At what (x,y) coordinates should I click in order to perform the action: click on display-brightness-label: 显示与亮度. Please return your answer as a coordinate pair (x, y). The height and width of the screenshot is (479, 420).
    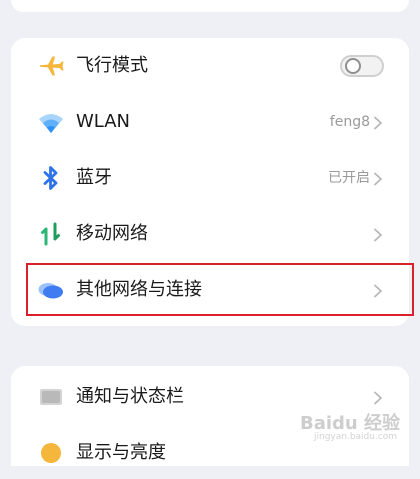
    Looking at the image, I should click on (121, 452).